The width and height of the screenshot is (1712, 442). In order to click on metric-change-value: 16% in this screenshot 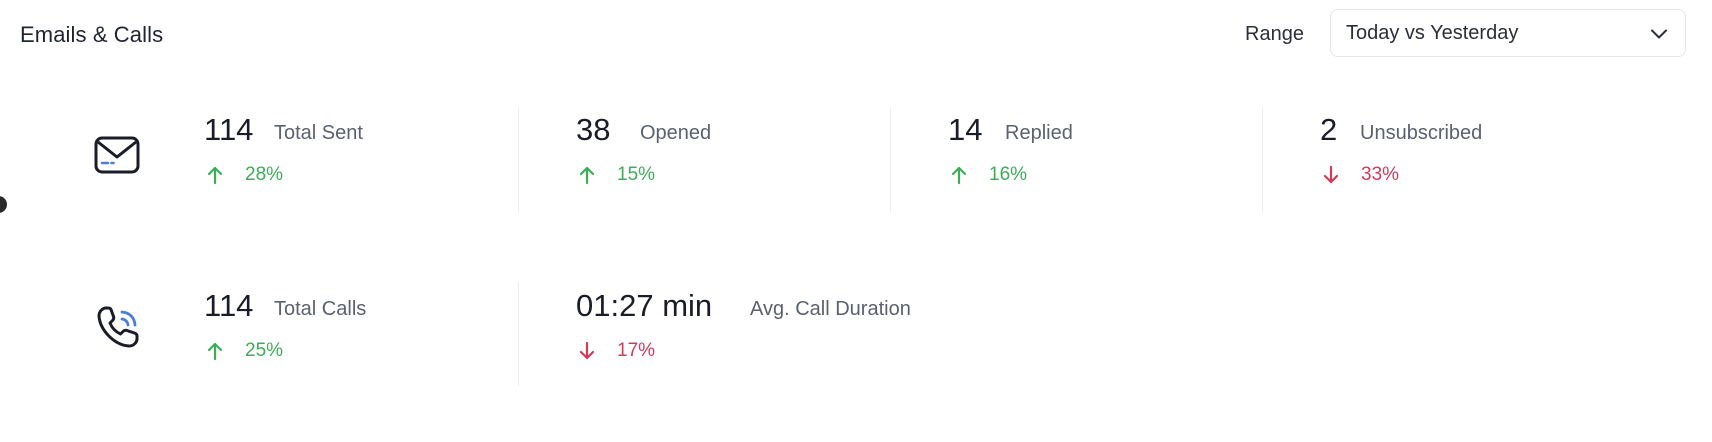, I will do `click(1008, 174)`.